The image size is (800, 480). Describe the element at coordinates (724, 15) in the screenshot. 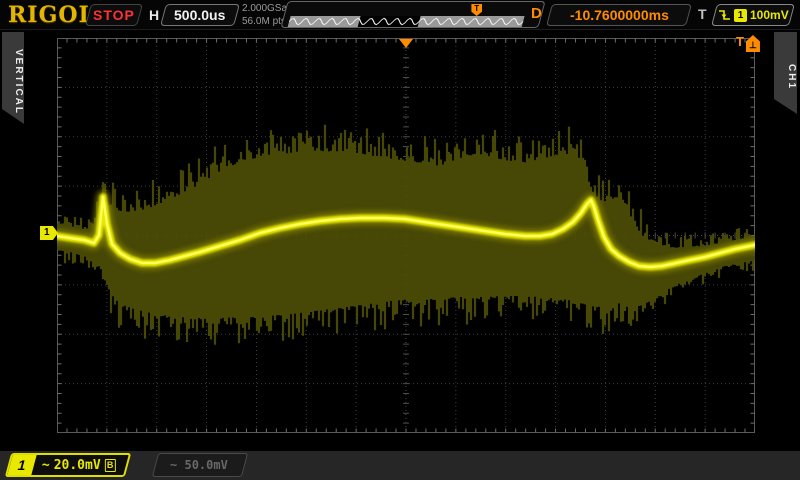

I see `falling-edge-icon` at that location.